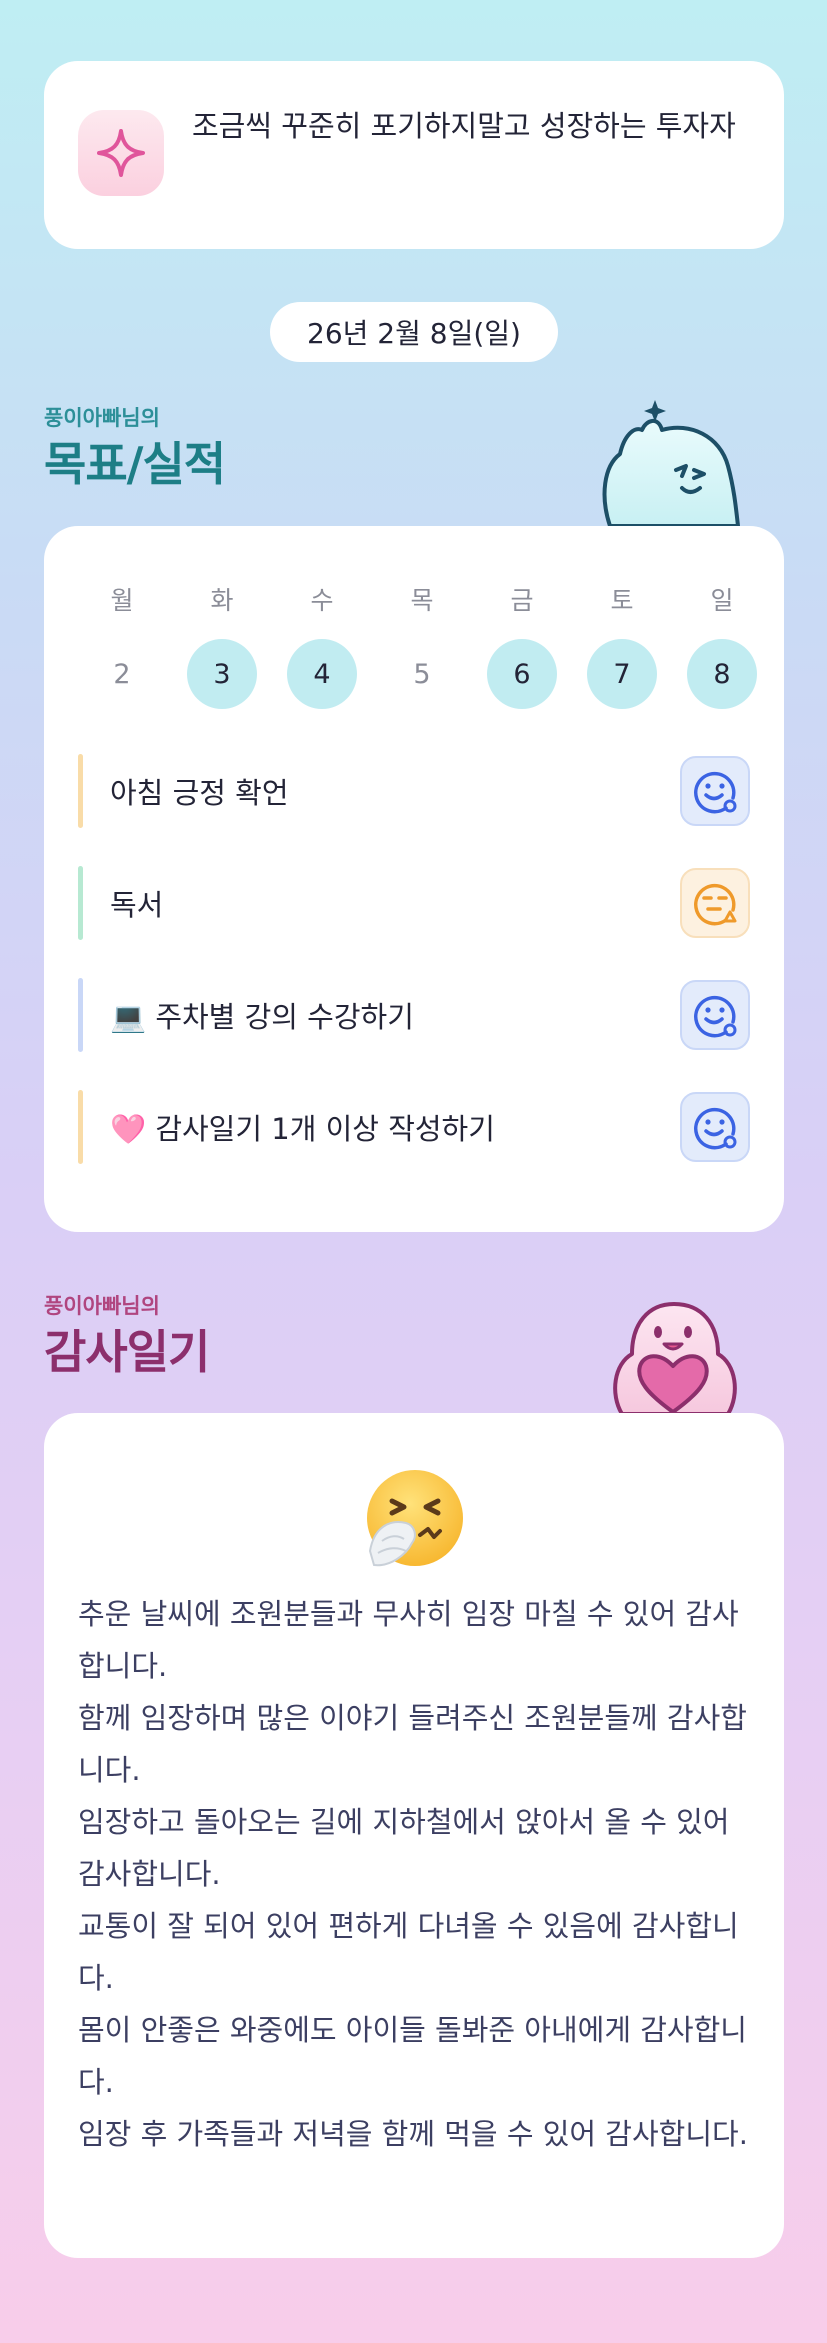  I want to click on sneezing-face-icon, so click(415, 1518).